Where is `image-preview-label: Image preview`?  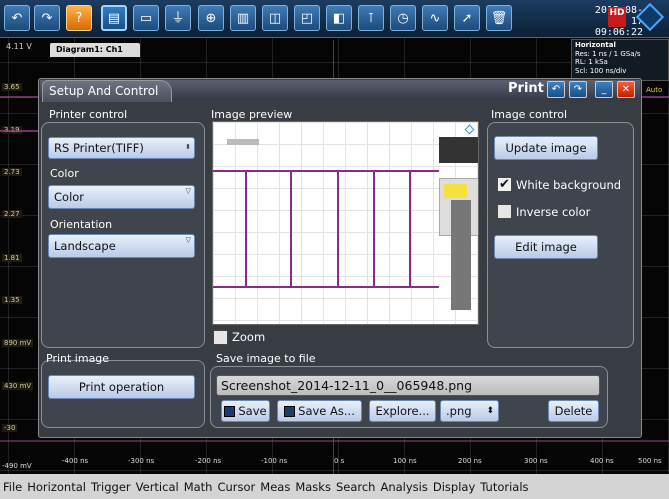 image-preview-label: Image preview is located at coordinates (252, 114).